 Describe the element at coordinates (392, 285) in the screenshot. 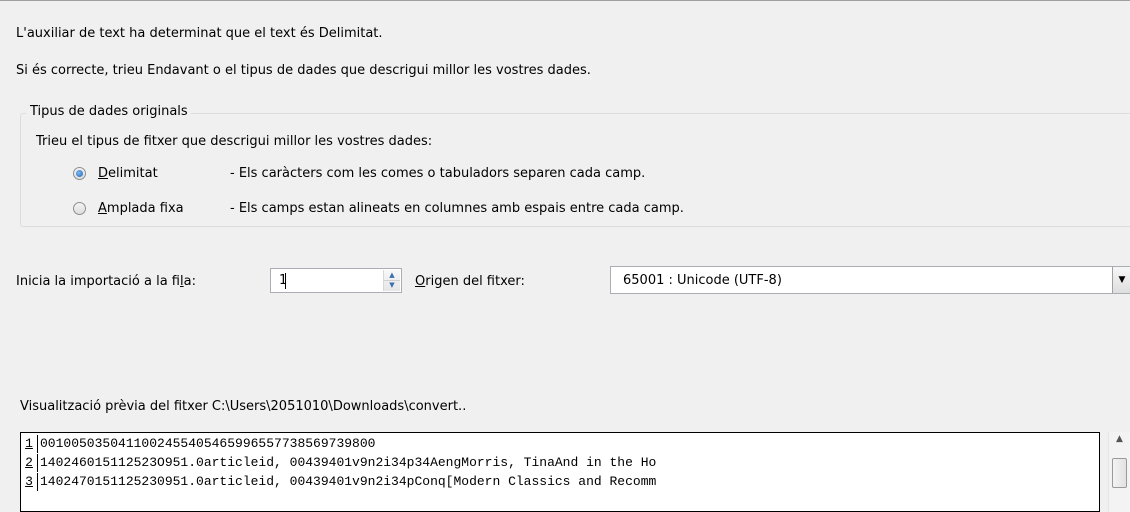

I see `spin-down-icon: ▼` at that location.